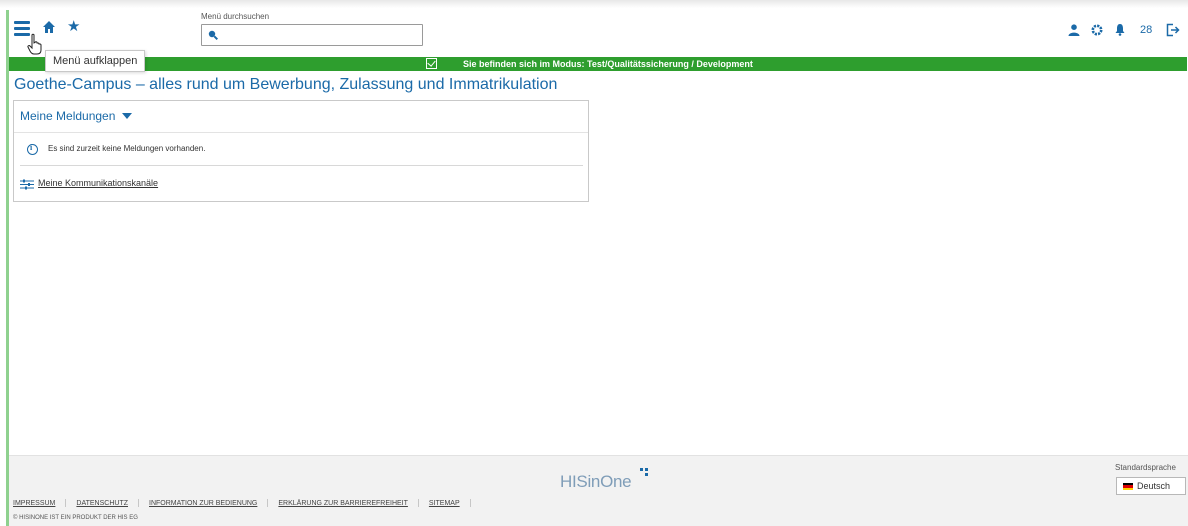 The image size is (1188, 526). What do you see at coordinates (49, 27) in the screenshot?
I see `home-icon` at bounding box center [49, 27].